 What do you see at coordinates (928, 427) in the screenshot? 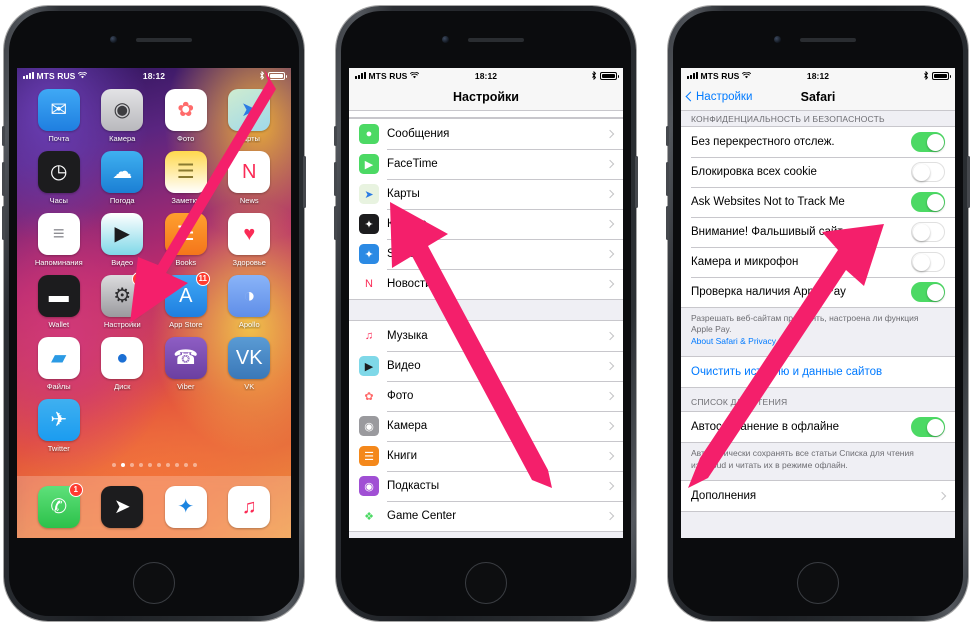
I see `save-offline-toggle` at bounding box center [928, 427].